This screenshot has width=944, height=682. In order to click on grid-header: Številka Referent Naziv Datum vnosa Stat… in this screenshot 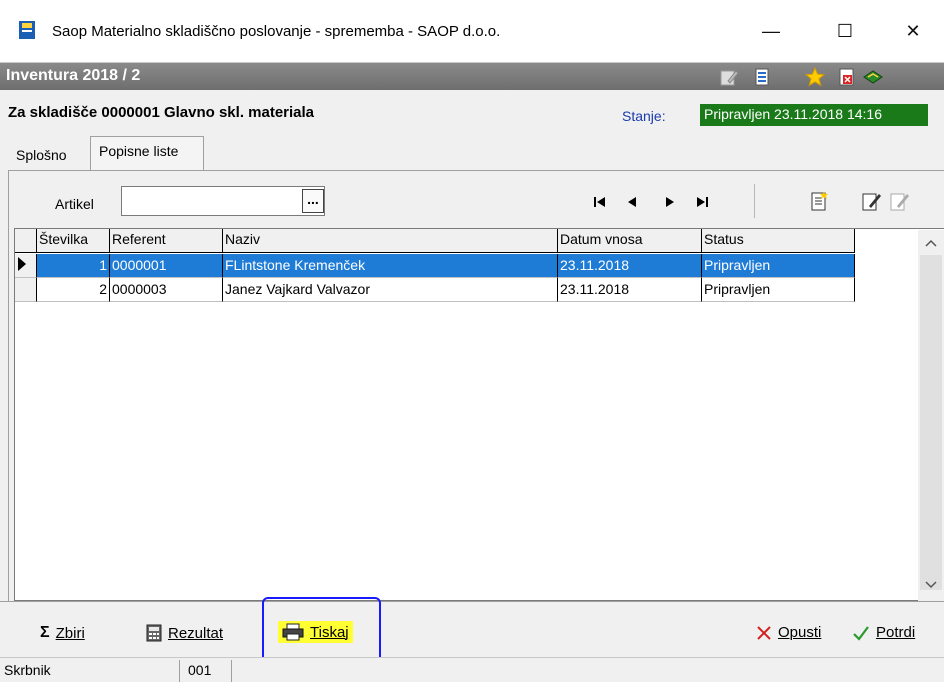, I will do `click(435, 241)`.